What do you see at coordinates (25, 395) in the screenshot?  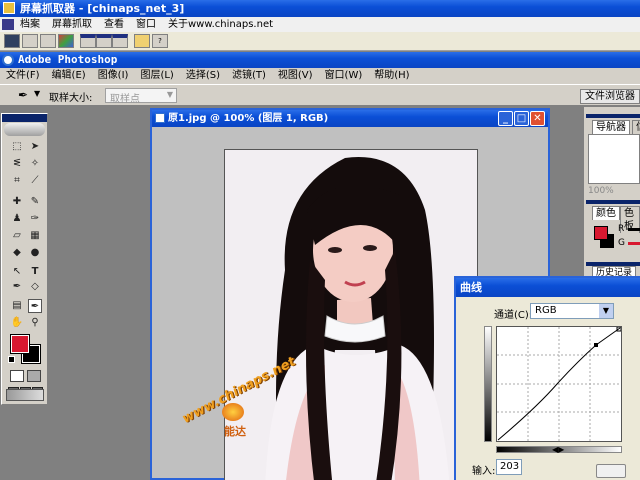 I see `imageready-jump-button` at bounding box center [25, 395].